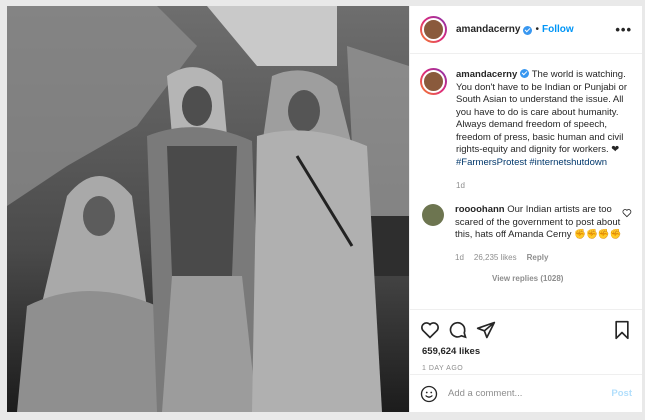  I want to click on post-header: amandacerny • Follow •••, so click(526, 30).